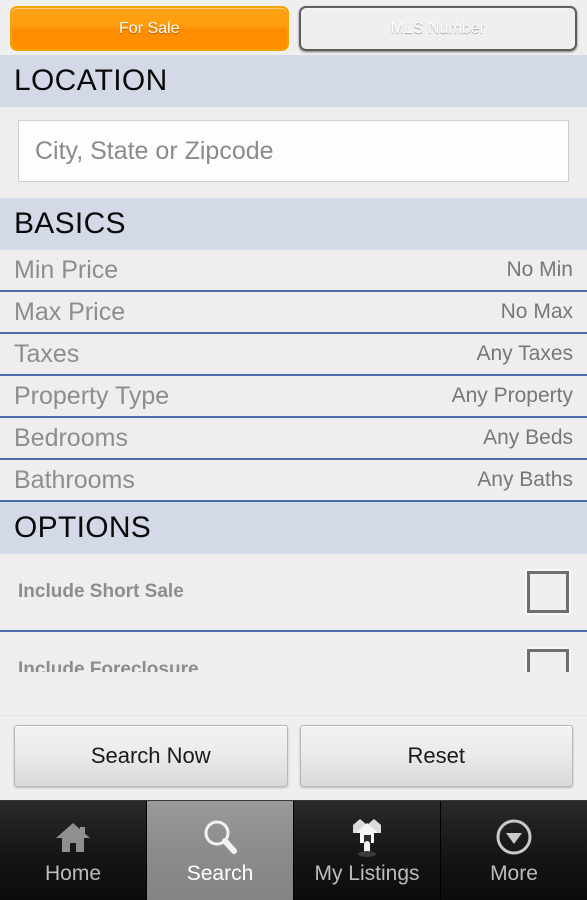  I want to click on chevron-down-circle-icon, so click(514, 837).